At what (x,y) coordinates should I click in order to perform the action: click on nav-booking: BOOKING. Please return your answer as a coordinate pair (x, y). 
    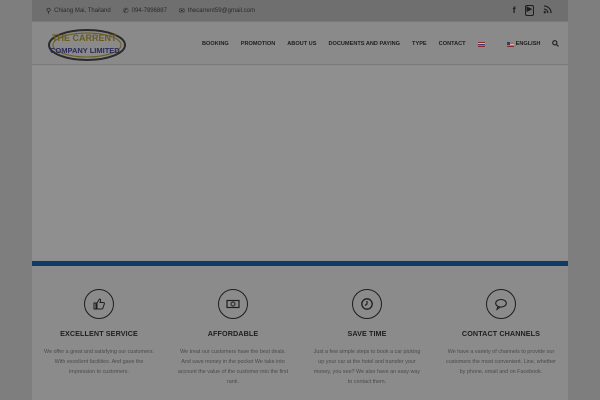
    Looking at the image, I should click on (215, 44).